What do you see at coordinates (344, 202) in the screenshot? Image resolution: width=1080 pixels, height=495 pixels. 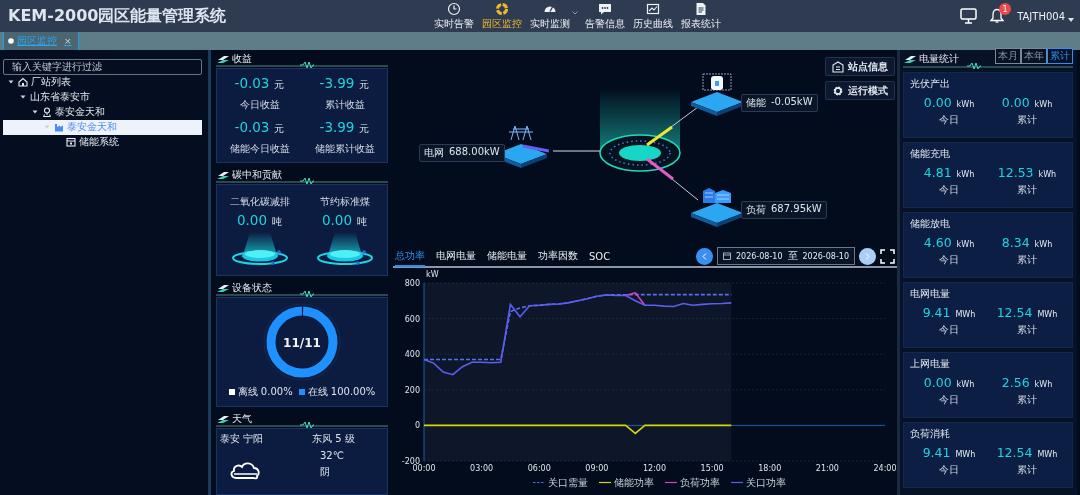 I see `stat-label: 节约标准煤` at bounding box center [344, 202].